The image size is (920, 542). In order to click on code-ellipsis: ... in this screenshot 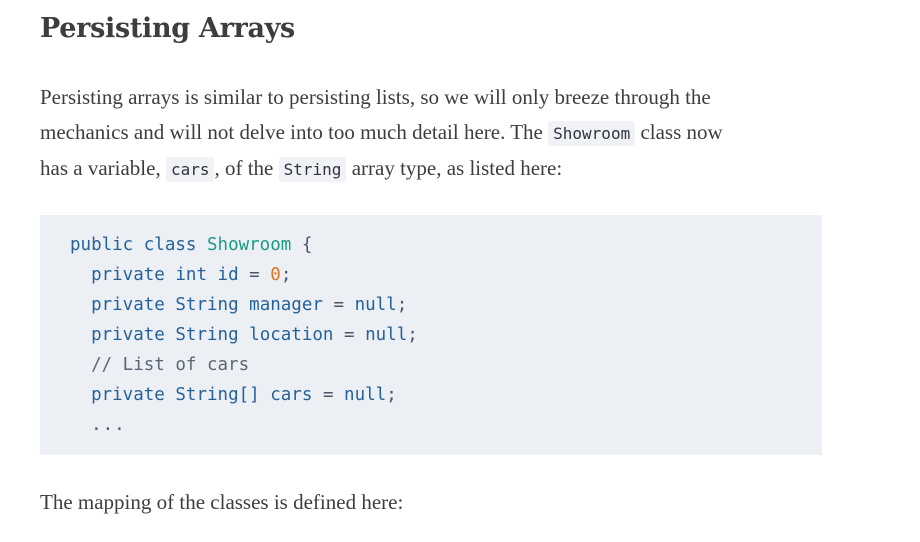, I will do `click(108, 425)`.